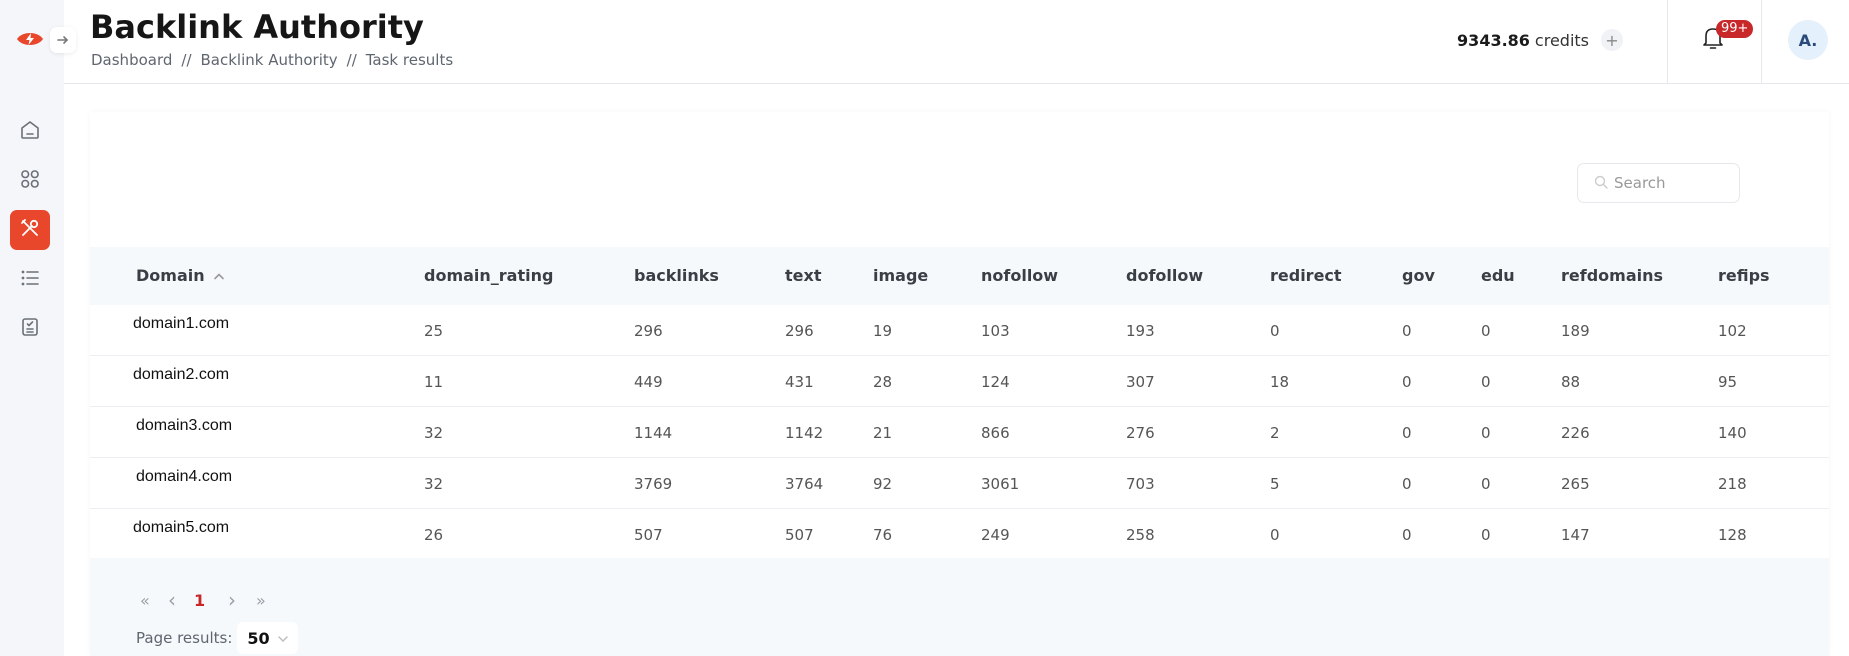 The image size is (1849, 656). What do you see at coordinates (219, 276) in the screenshot?
I see `sort-ascending-icon` at bounding box center [219, 276].